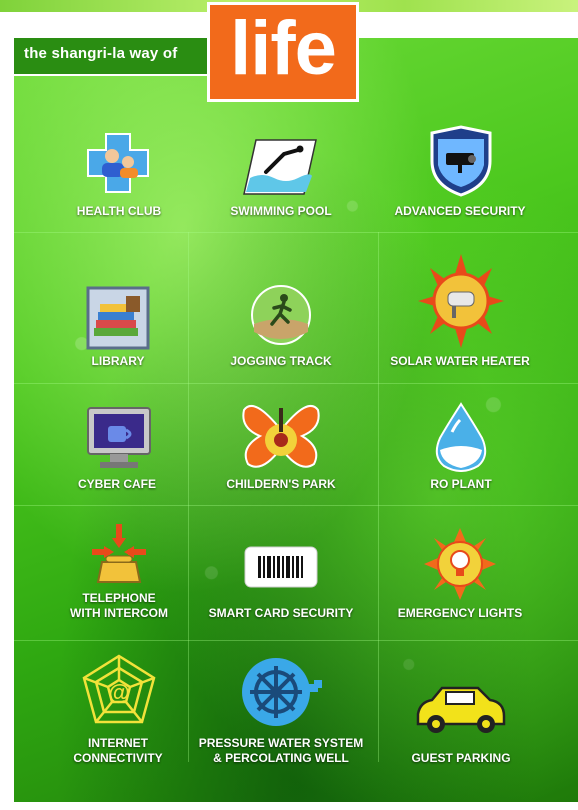 This screenshot has width=578, height=810. I want to click on amenity-label: SOLAR WATER HEATER, so click(460, 361).